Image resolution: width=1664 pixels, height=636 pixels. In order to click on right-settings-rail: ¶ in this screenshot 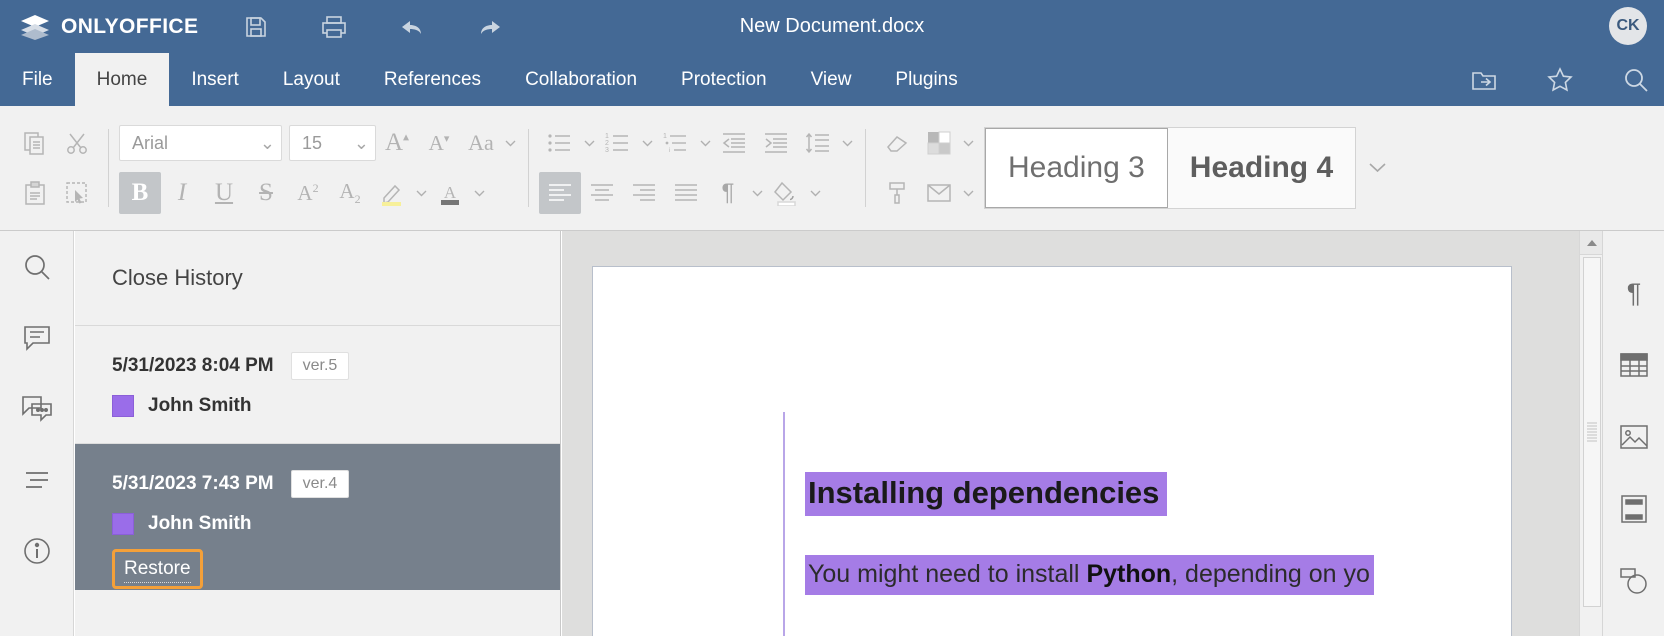, I will do `click(1633, 433)`.